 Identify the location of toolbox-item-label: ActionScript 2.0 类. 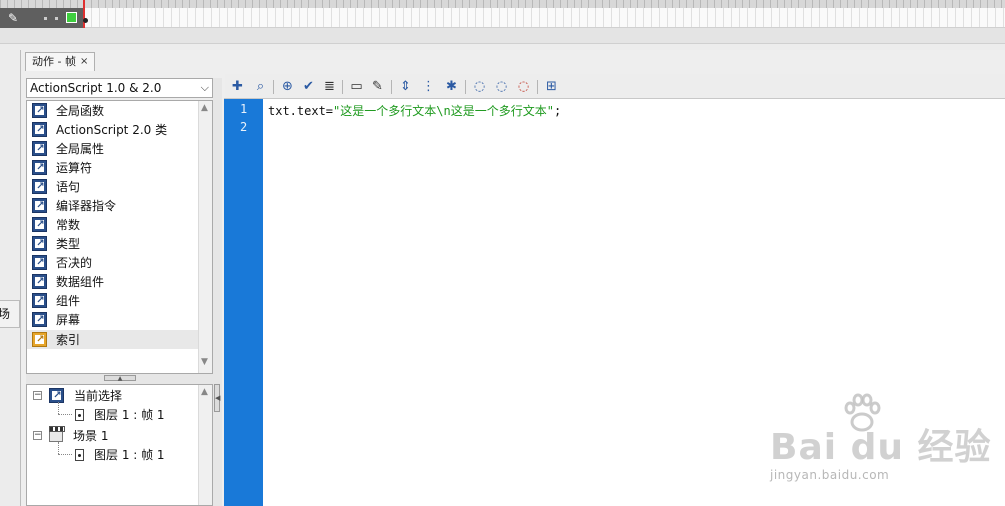
(112, 130).